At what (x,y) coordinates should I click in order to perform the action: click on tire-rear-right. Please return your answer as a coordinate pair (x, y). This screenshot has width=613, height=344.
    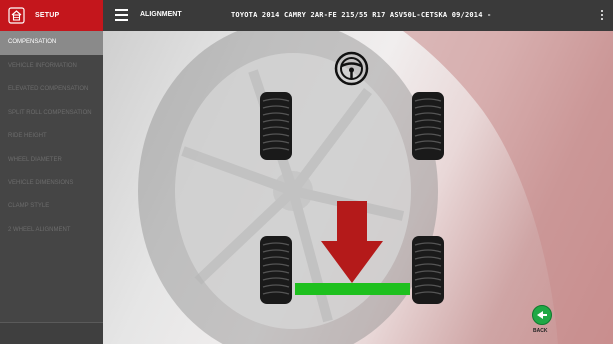
    Looking at the image, I should click on (428, 270).